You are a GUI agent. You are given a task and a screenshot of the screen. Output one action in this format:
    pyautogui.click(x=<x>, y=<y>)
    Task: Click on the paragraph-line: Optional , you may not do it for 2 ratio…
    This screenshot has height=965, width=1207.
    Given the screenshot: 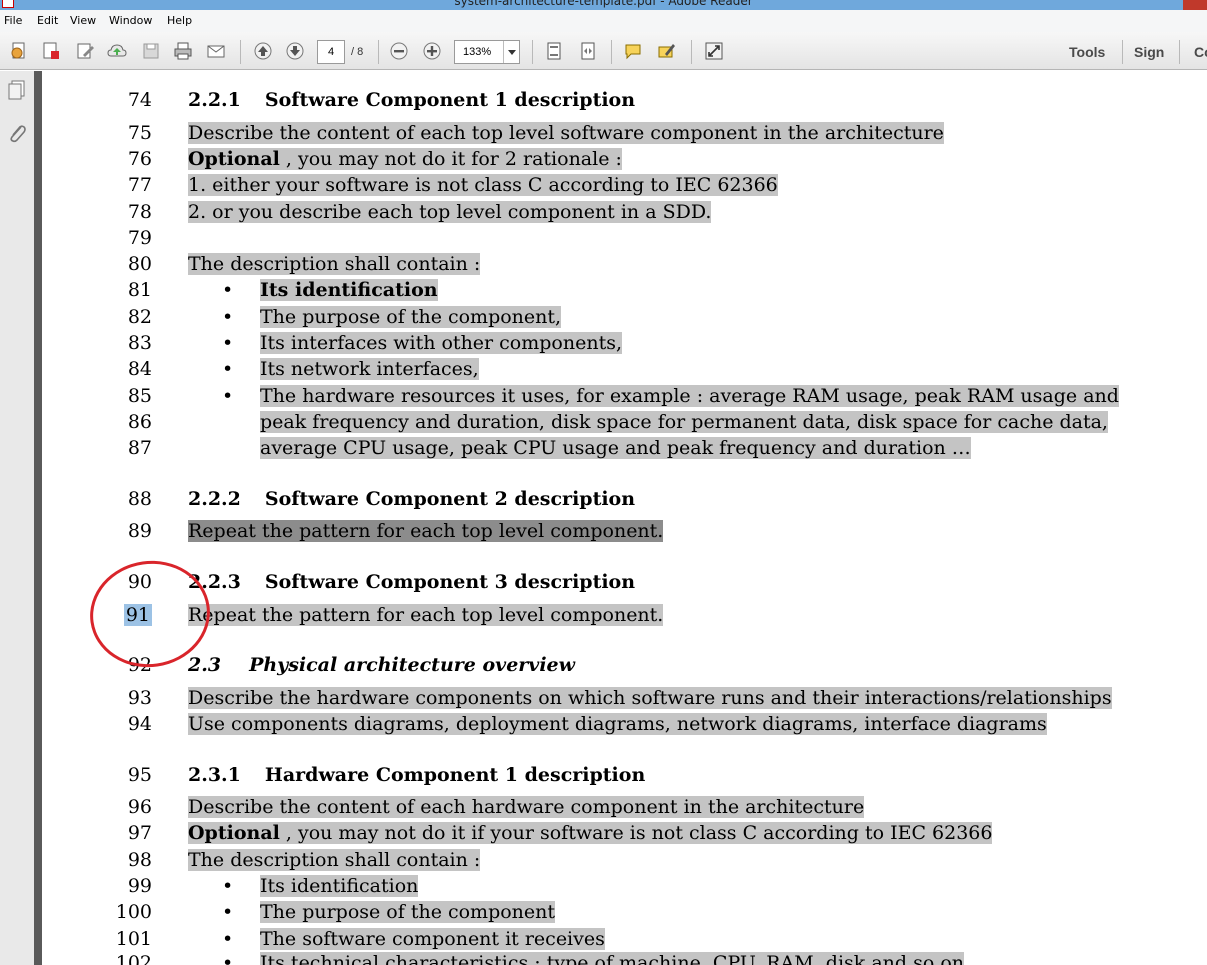 What is the action you would take?
    pyautogui.click(x=405, y=159)
    